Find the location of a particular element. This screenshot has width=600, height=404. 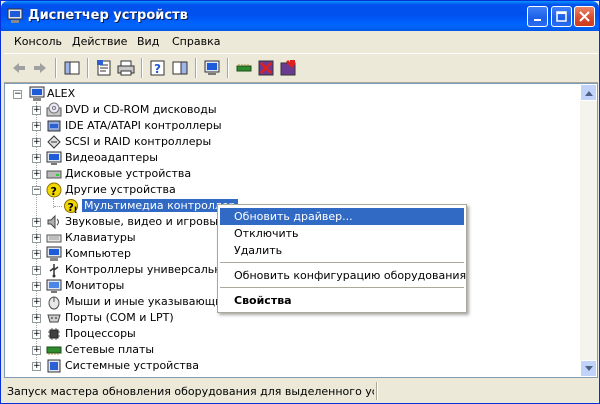

menu-help: Справка is located at coordinates (196, 41).